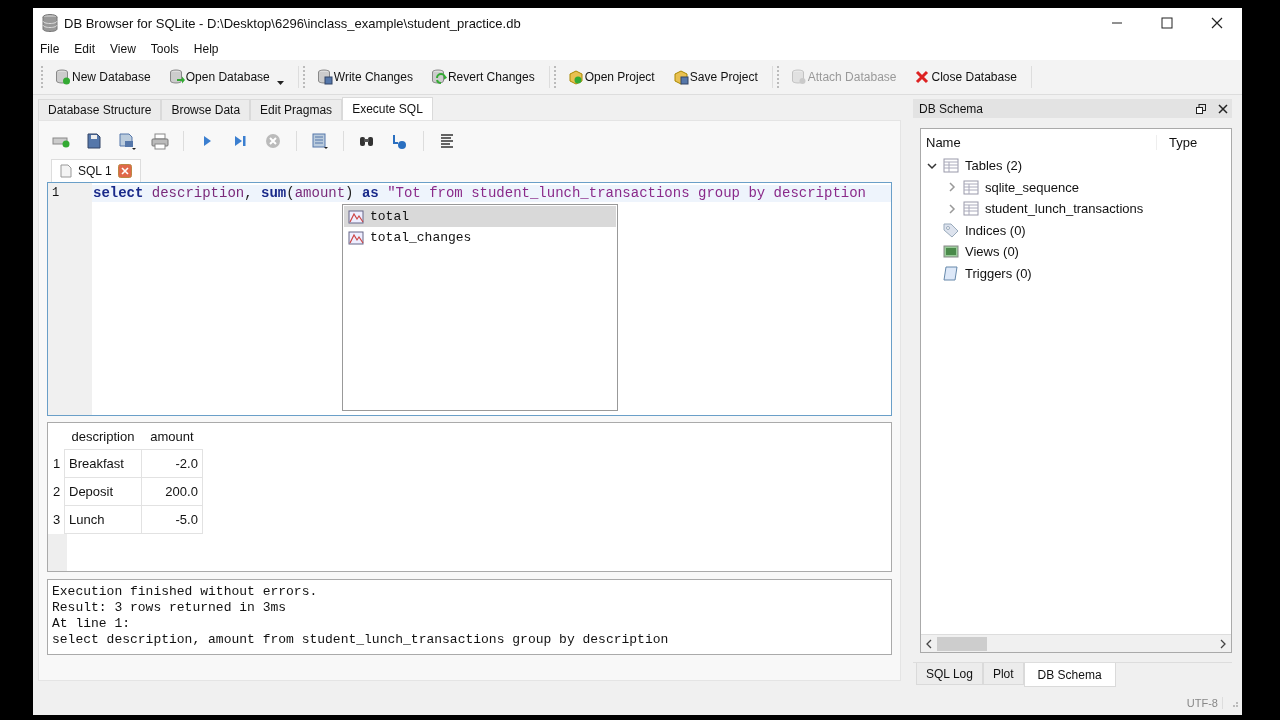 The image size is (1280, 720). Describe the element at coordinates (361, 640) in the screenshot. I see `message-line: select description, amount from student_lunch_transactions group by description` at that location.